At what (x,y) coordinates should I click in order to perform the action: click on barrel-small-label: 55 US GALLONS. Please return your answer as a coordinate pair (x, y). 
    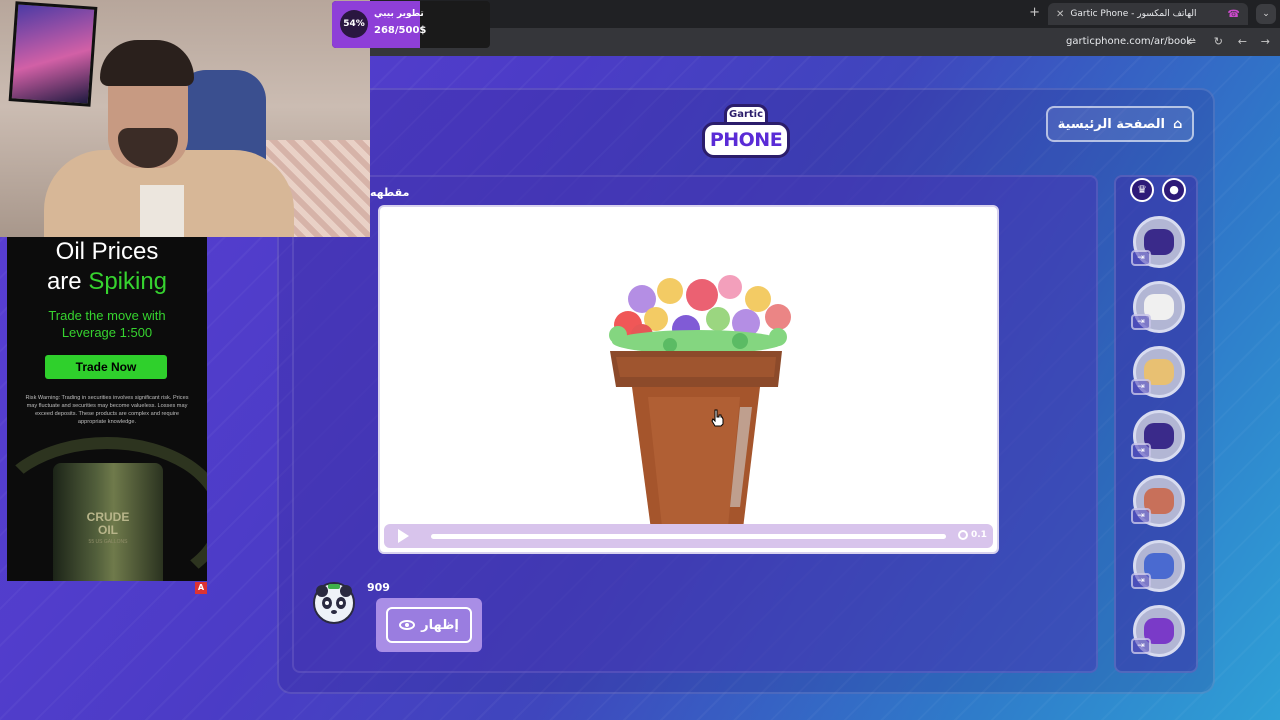
    Looking at the image, I should click on (108, 542).